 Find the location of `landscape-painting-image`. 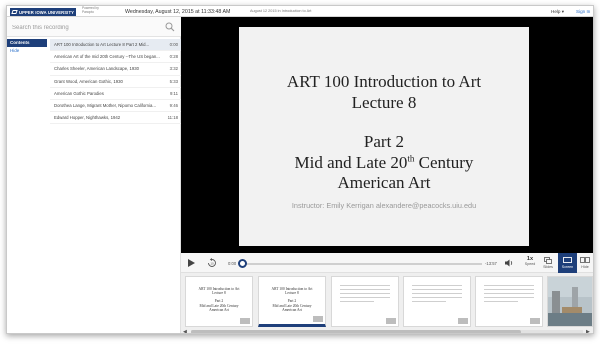

landscape-painting-image is located at coordinates (570, 301).